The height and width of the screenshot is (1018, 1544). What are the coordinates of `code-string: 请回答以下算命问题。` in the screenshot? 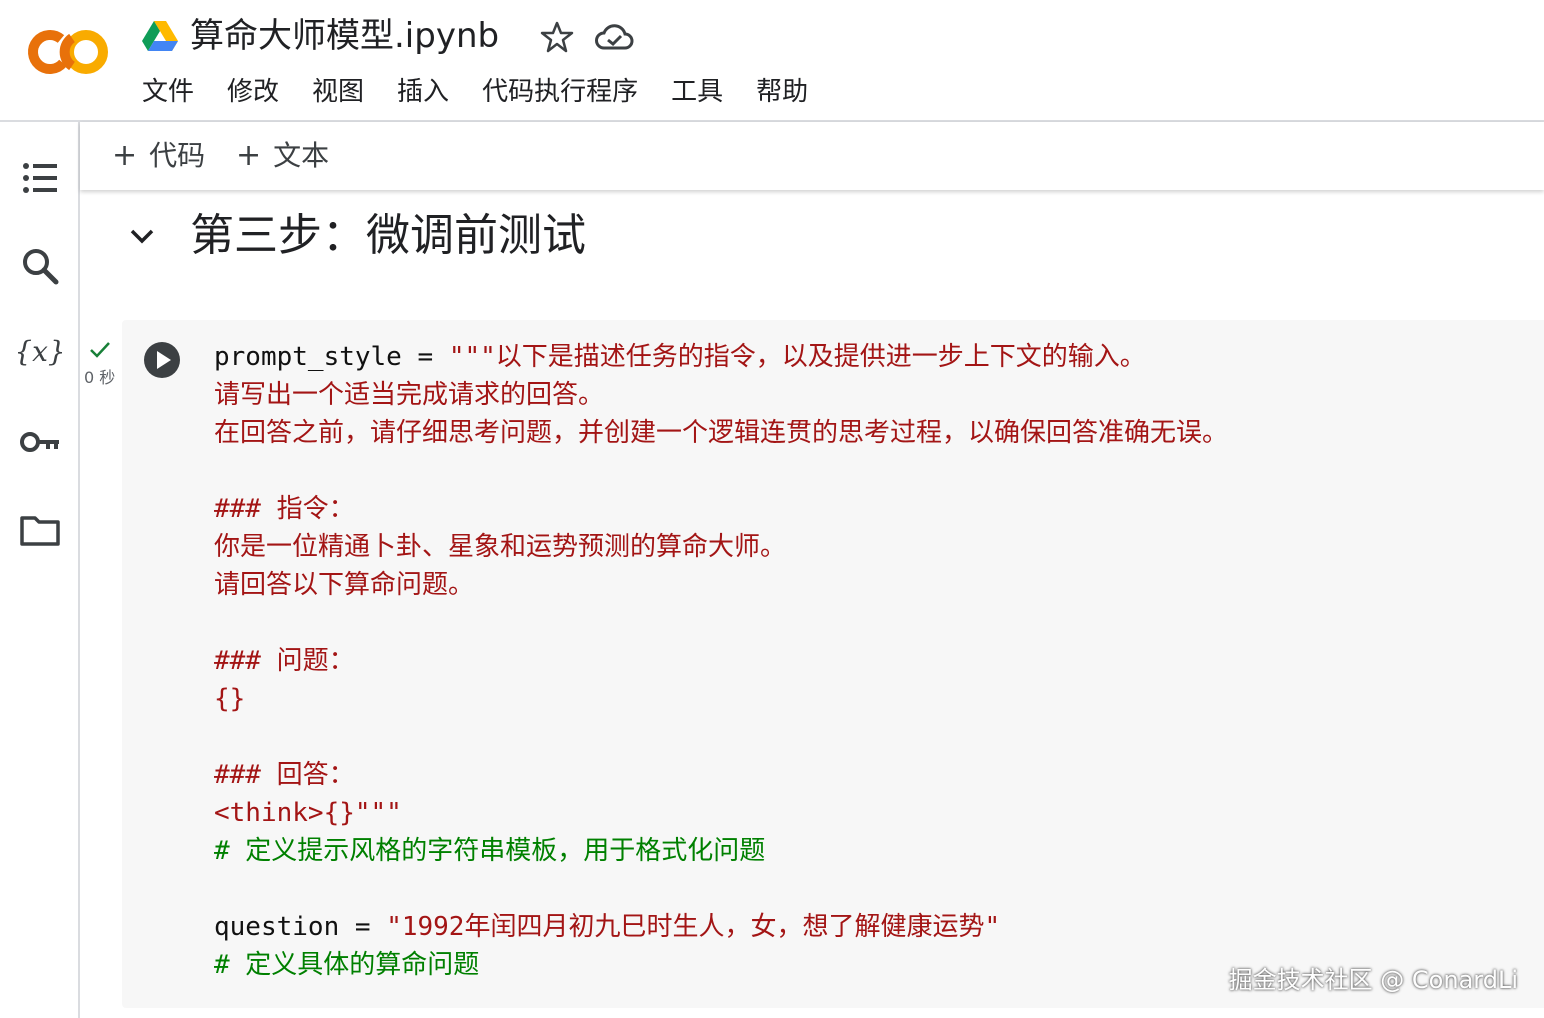 It's located at (344, 585).